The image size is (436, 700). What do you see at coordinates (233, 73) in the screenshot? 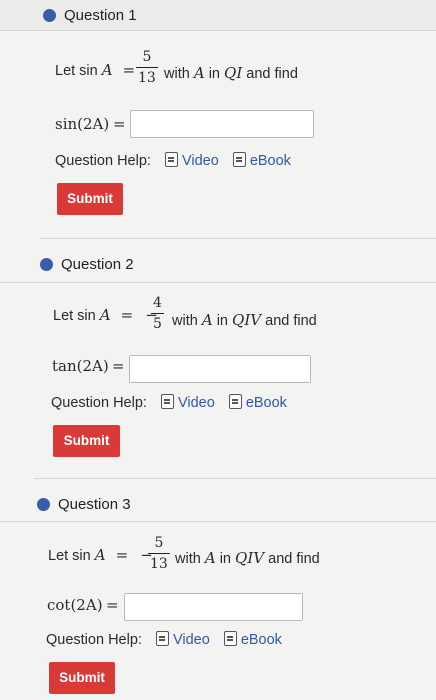
I see `quadrant: QI` at bounding box center [233, 73].